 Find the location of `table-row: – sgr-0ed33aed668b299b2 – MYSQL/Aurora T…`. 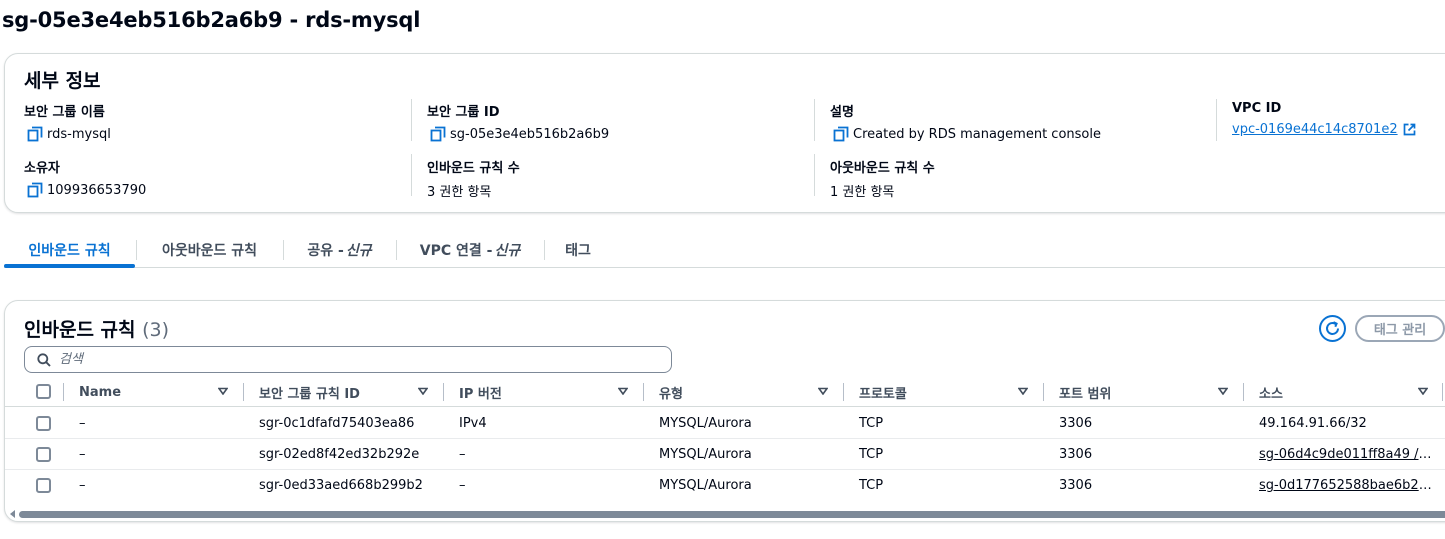

table-row: – sgr-0ed33aed668b299b2 – MYSQL/Aurora T… is located at coordinates (725, 485).